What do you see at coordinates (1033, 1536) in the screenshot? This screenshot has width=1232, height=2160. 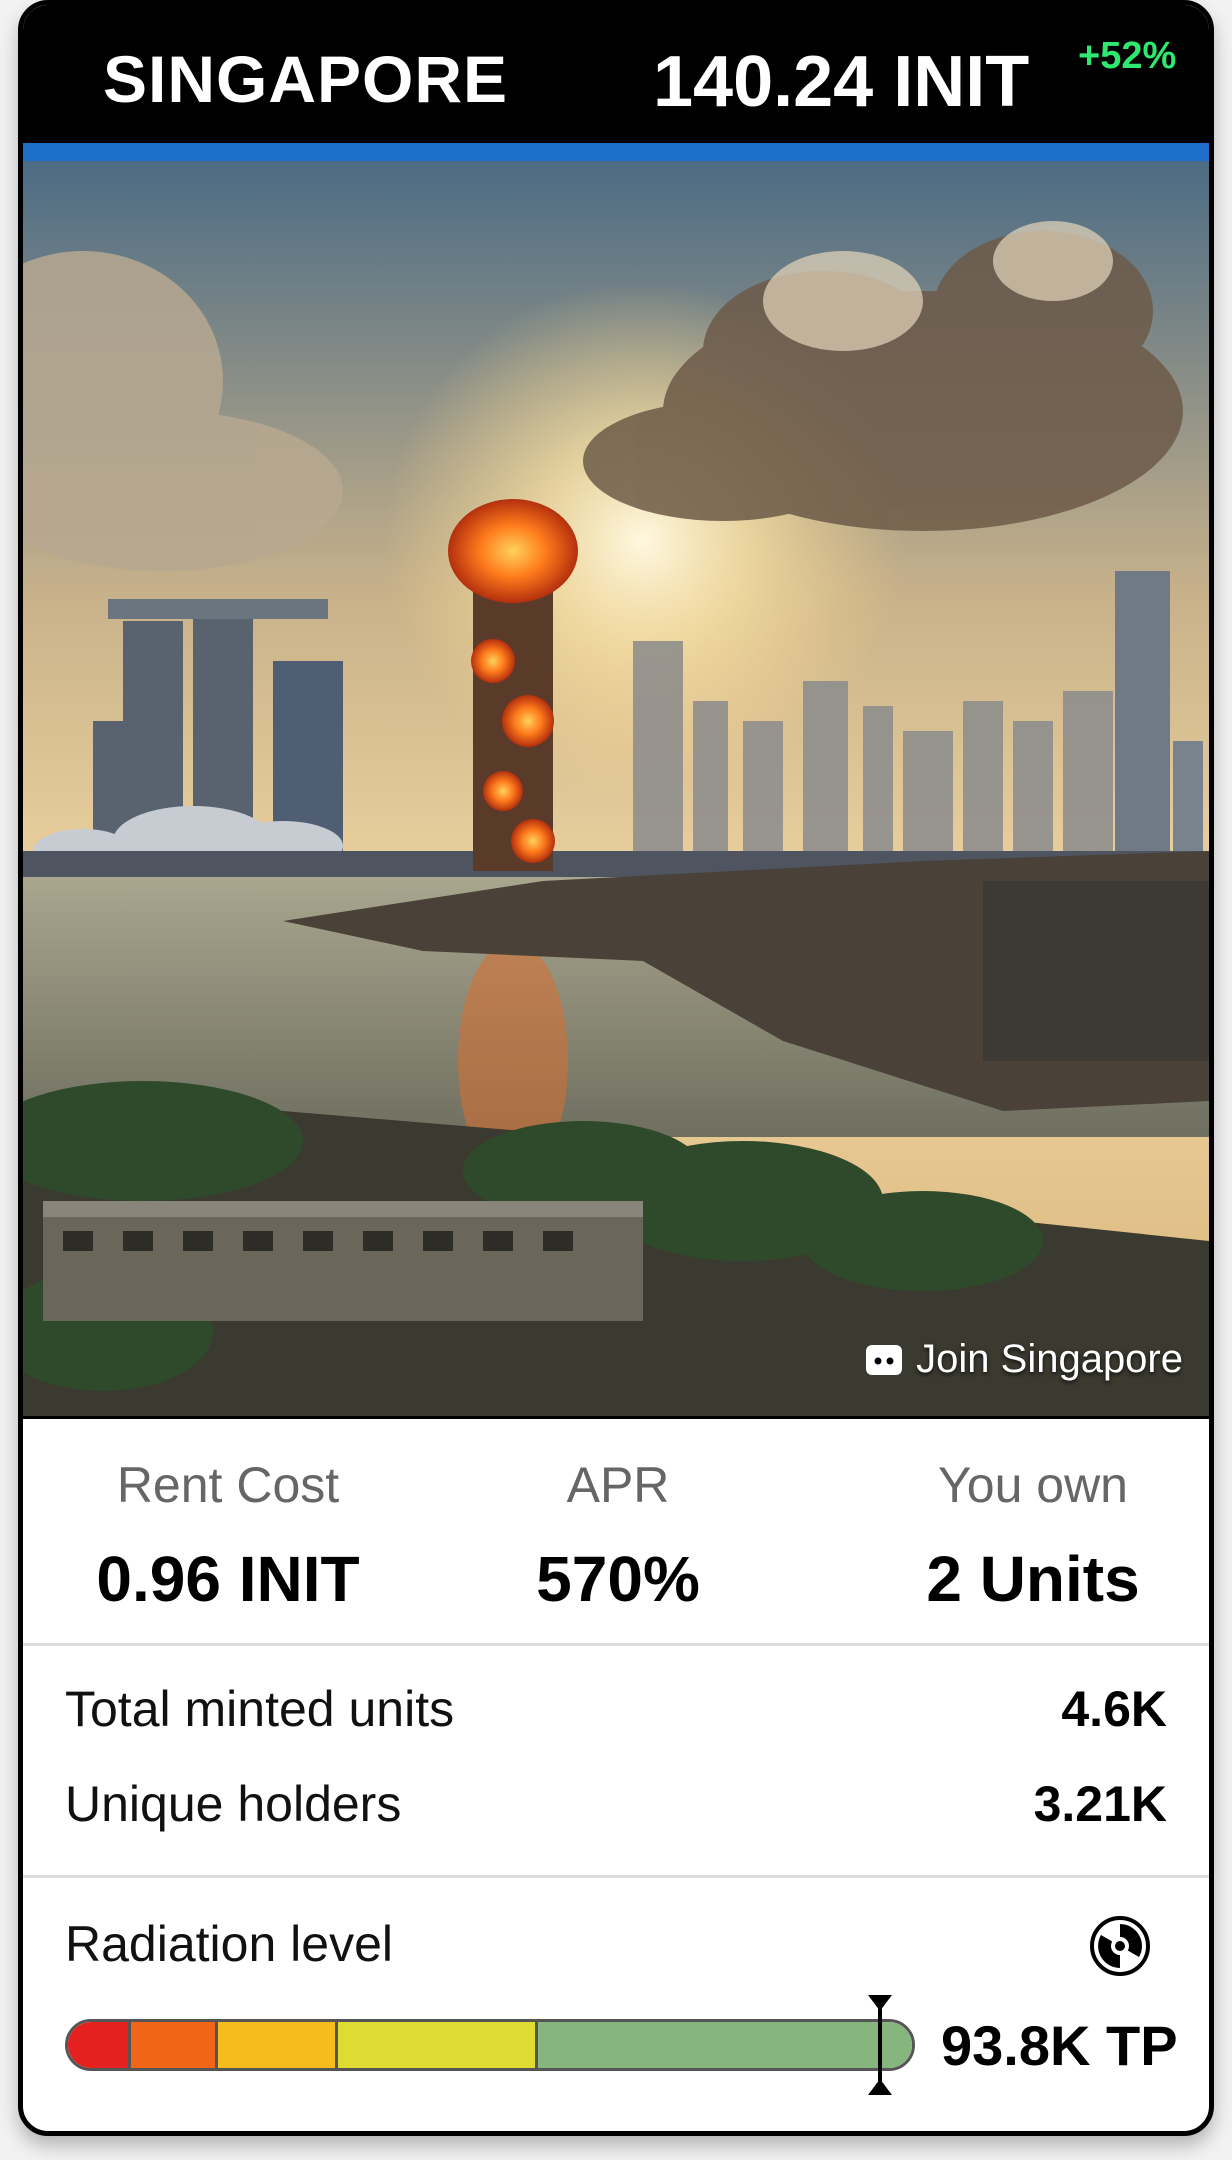 I see `stat-you-own: You own 2 Units` at bounding box center [1033, 1536].